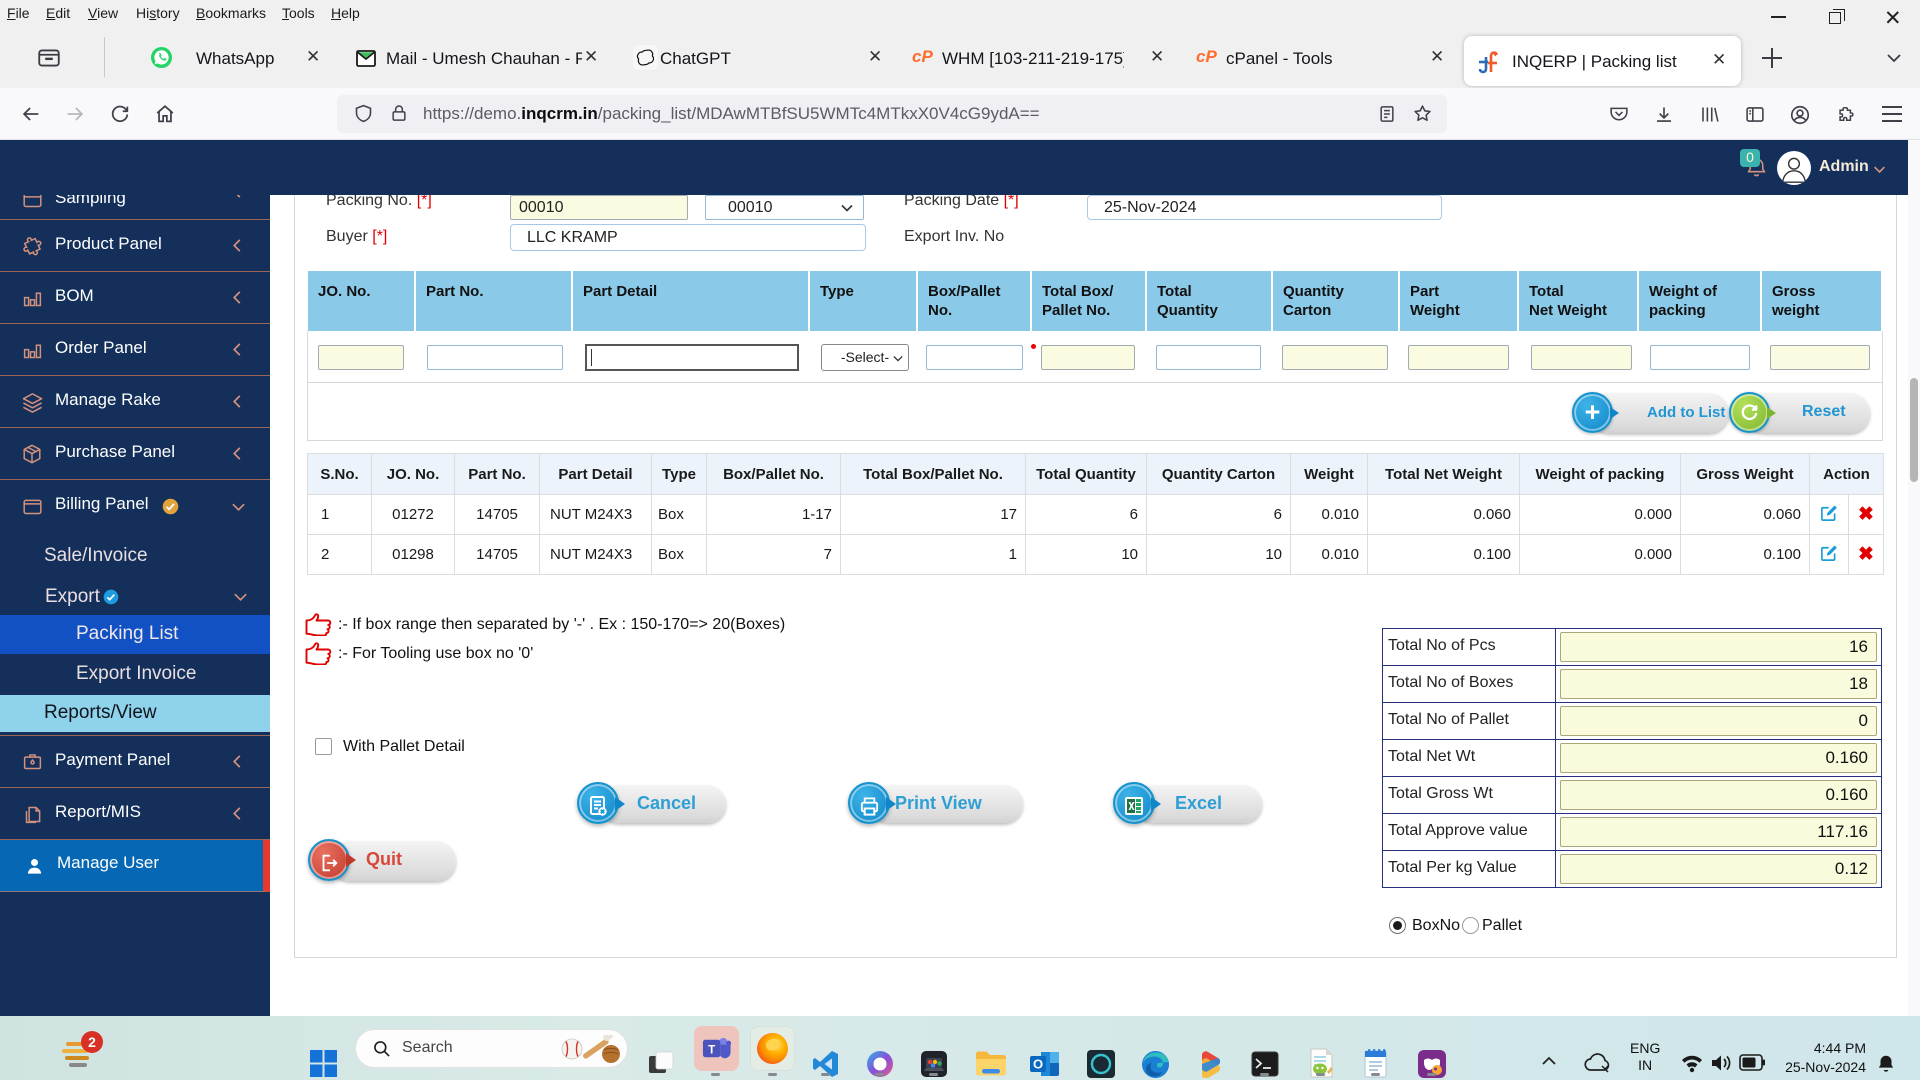  Describe the element at coordinates (1038, 1064) in the screenshot. I see `svg-text: O` at that location.